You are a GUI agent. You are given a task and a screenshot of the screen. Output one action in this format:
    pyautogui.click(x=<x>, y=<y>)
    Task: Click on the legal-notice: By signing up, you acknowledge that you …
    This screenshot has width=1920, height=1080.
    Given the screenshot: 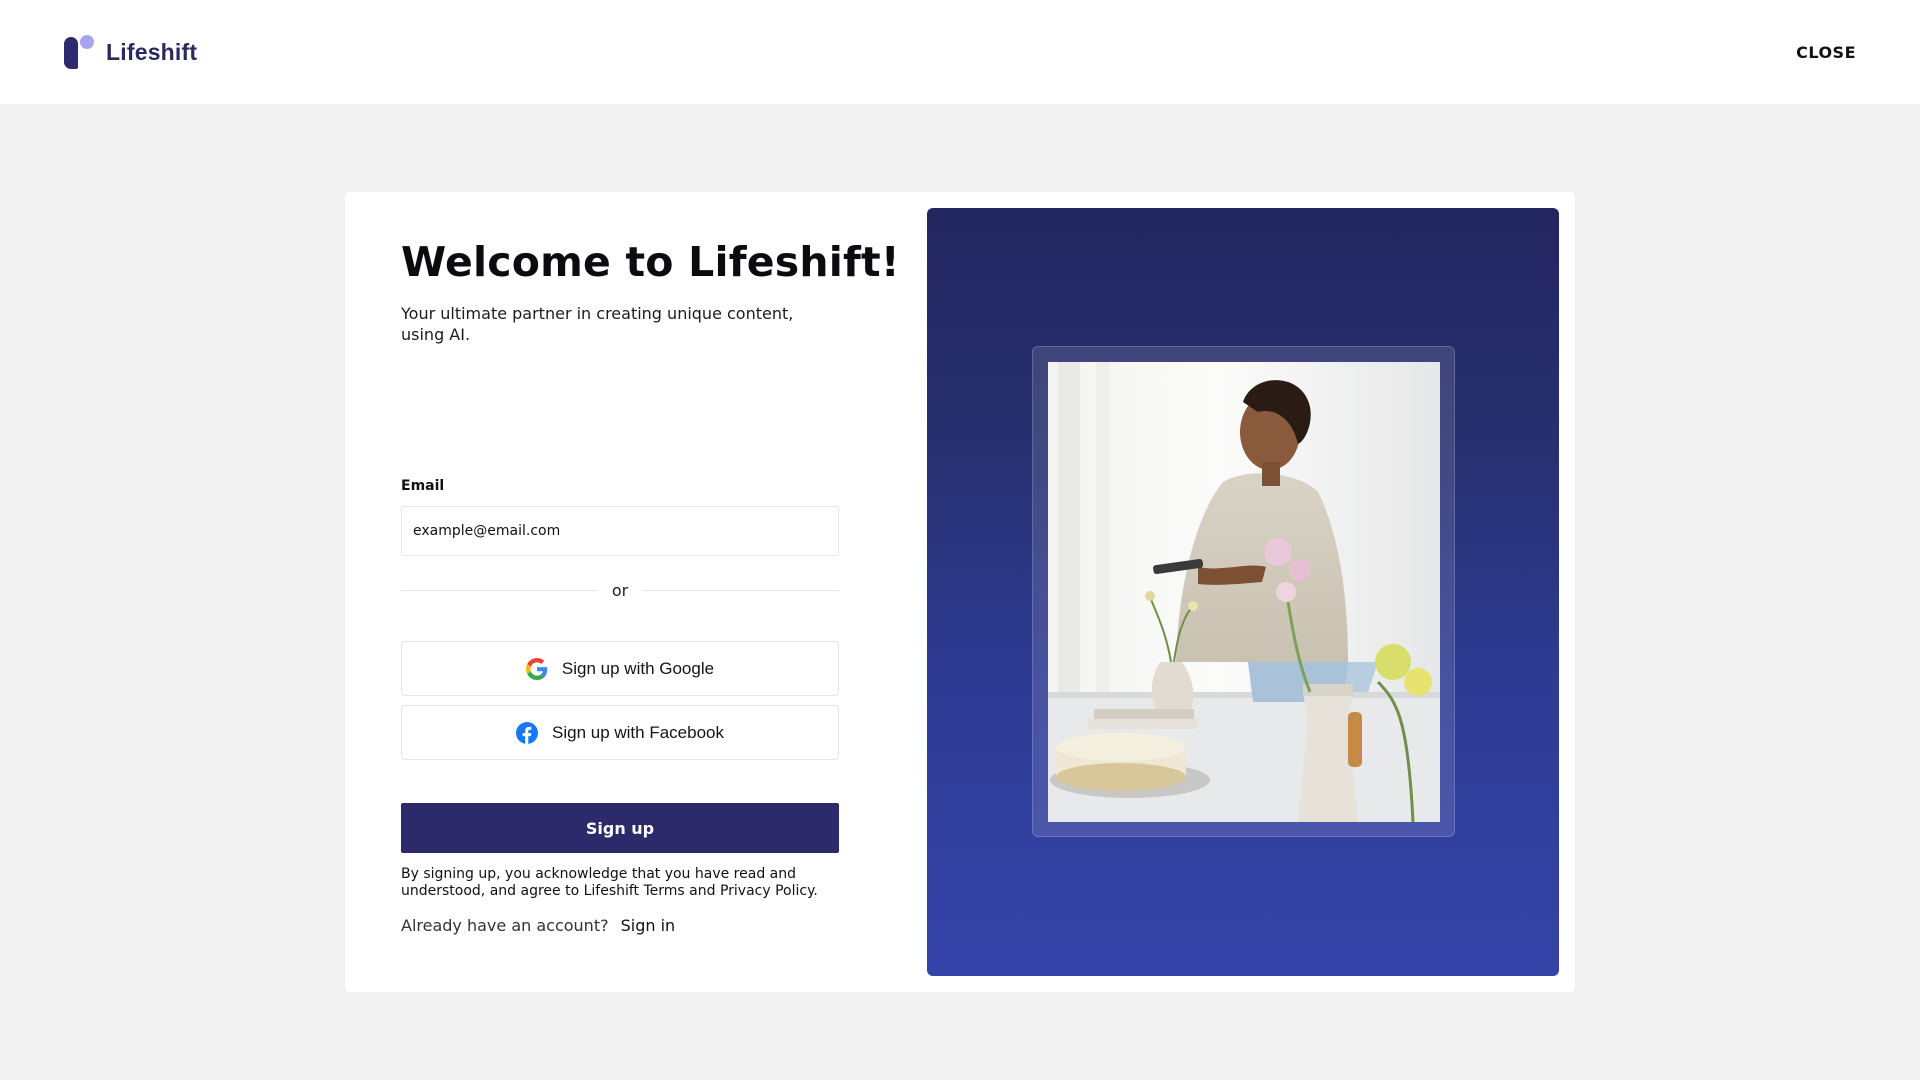 What is the action you would take?
    pyautogui.click(x=609, y=882)
    